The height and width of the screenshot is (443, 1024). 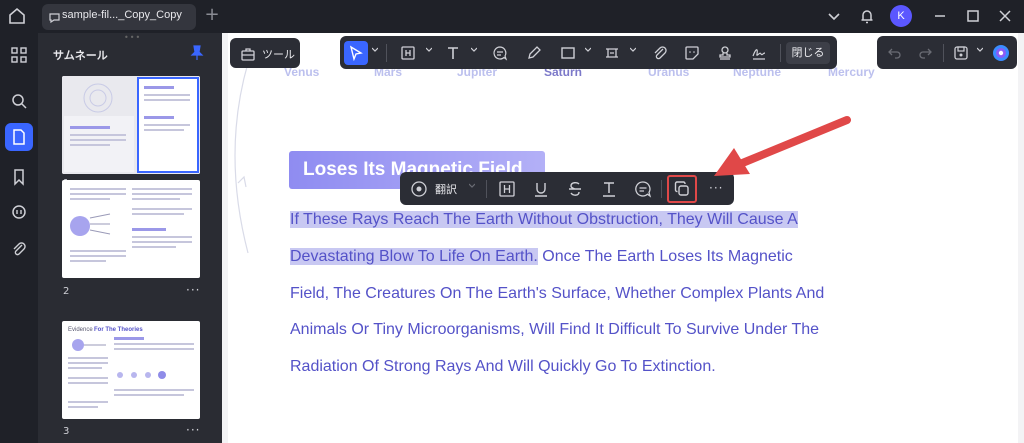 I want to click on bookmark-icon, so click(x=19, y=177).